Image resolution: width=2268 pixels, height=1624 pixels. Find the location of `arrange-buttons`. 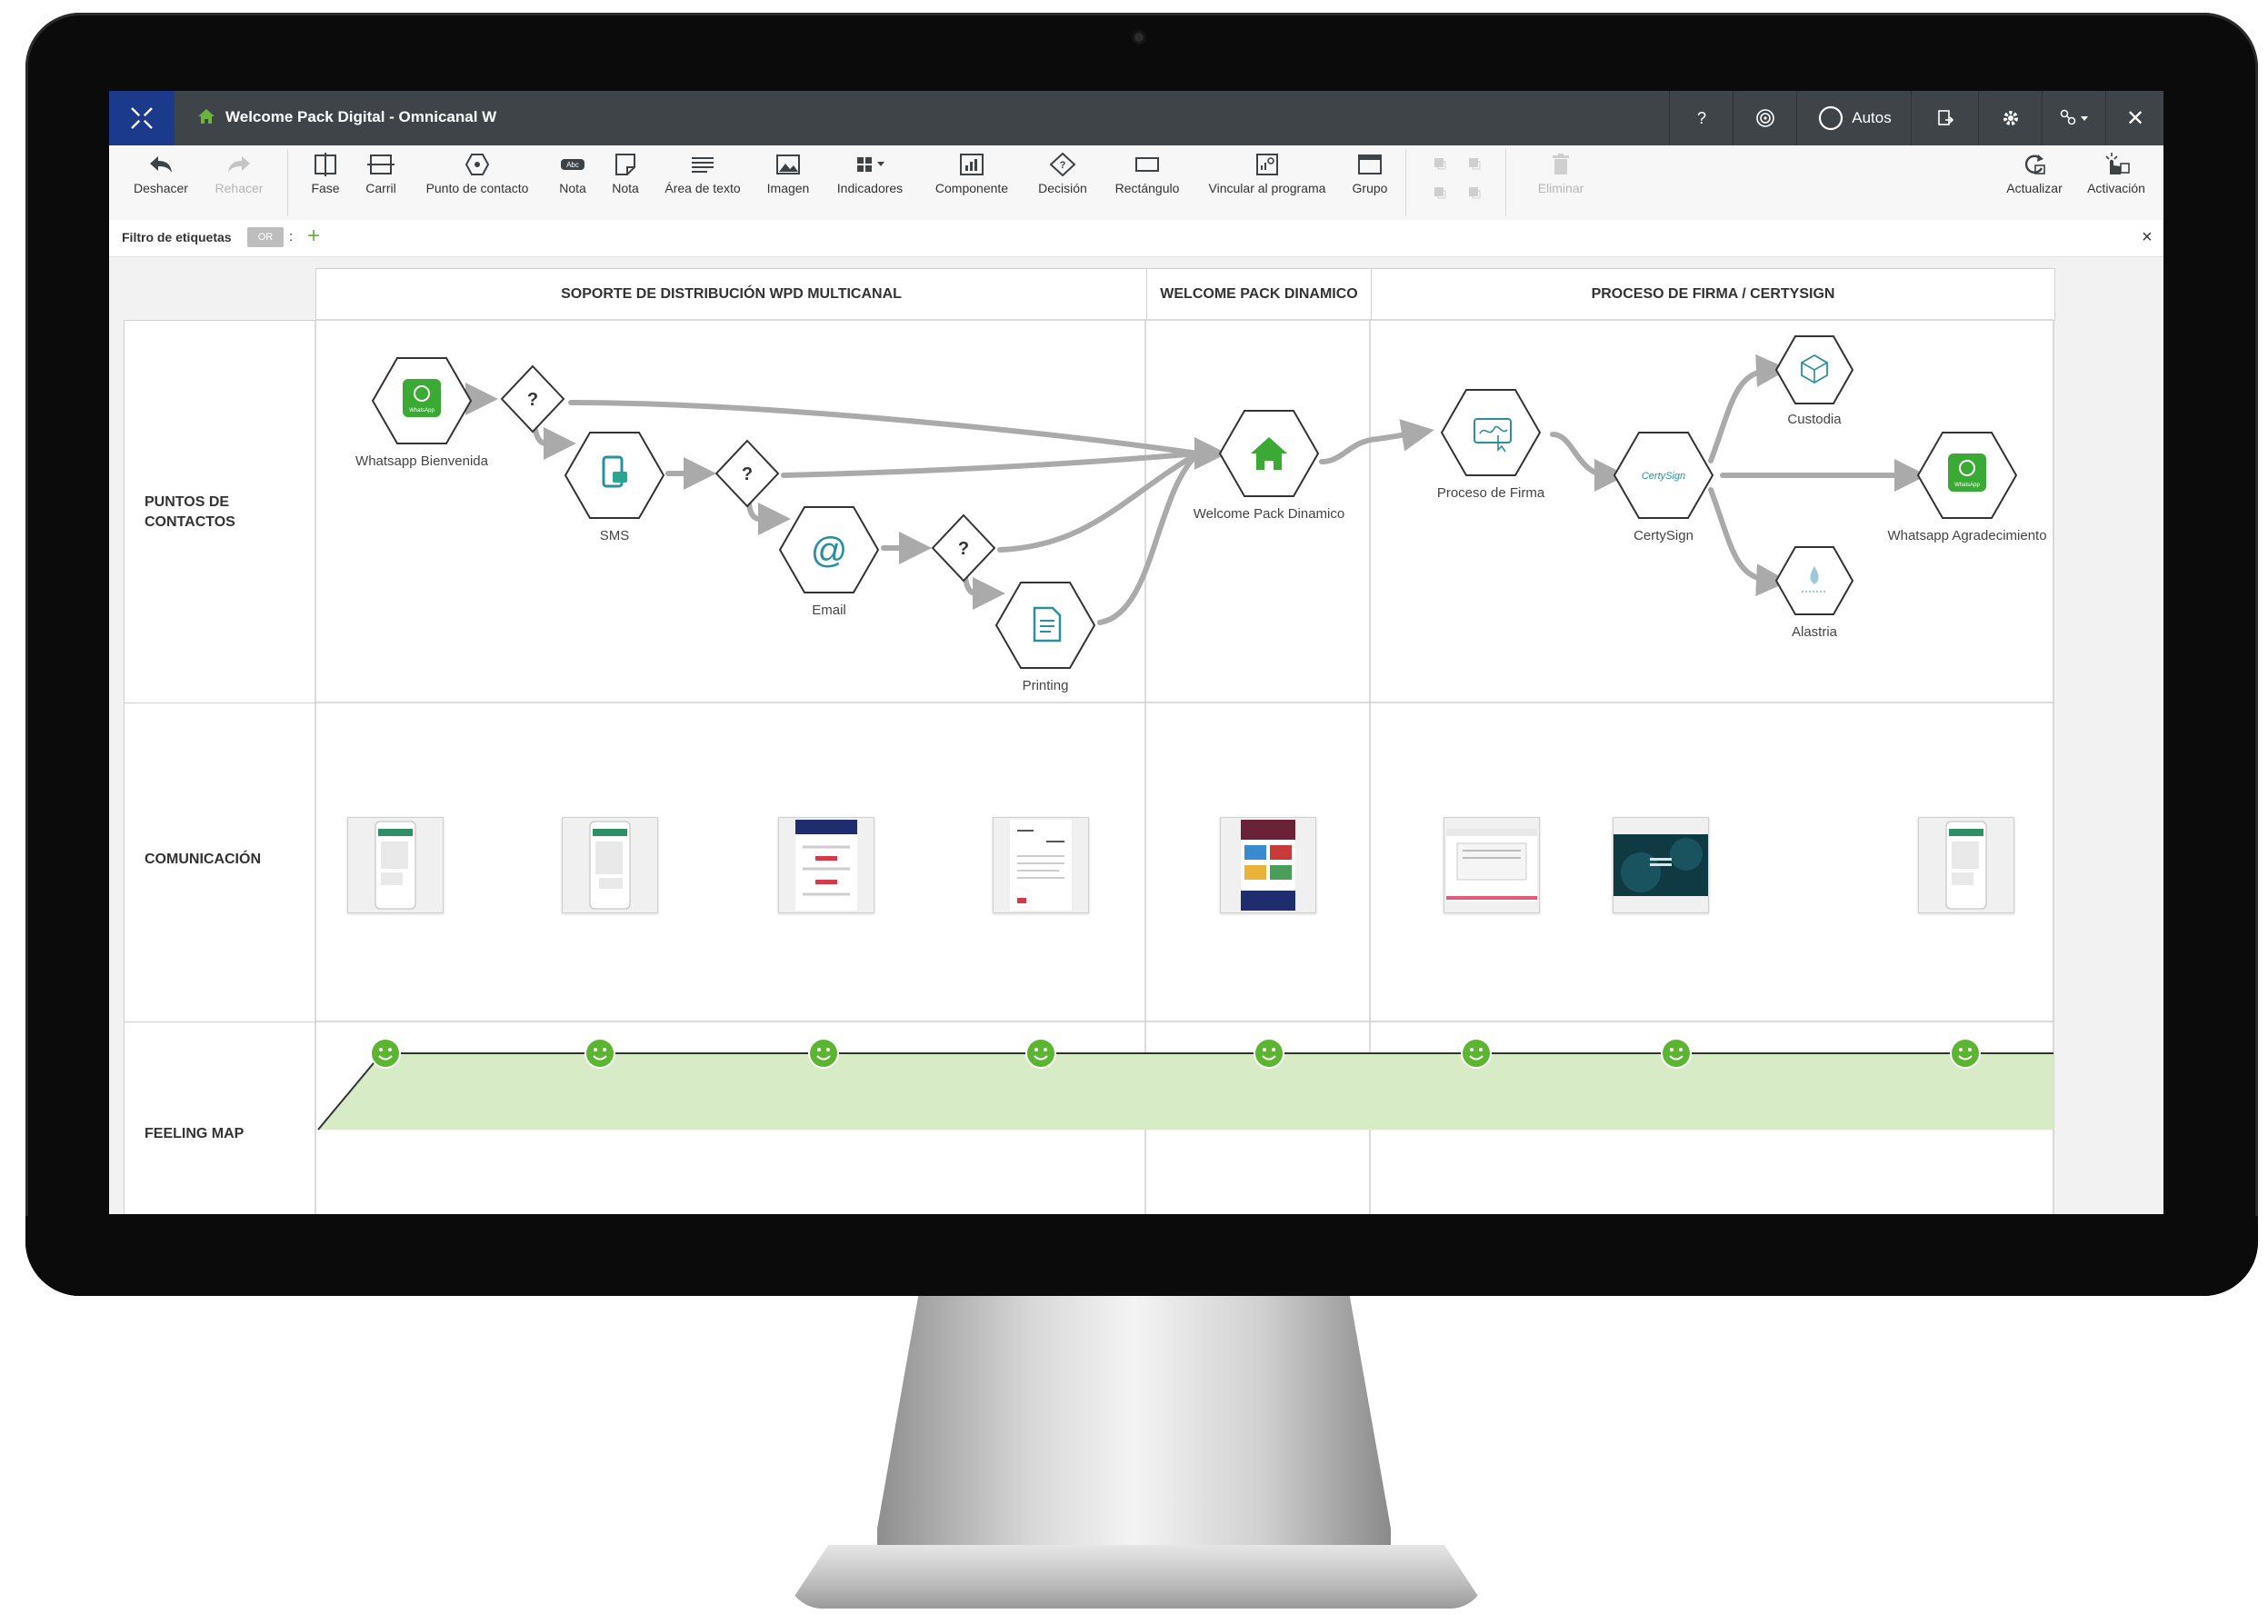

arrange-buttons is located at coordinates (1459, 182).